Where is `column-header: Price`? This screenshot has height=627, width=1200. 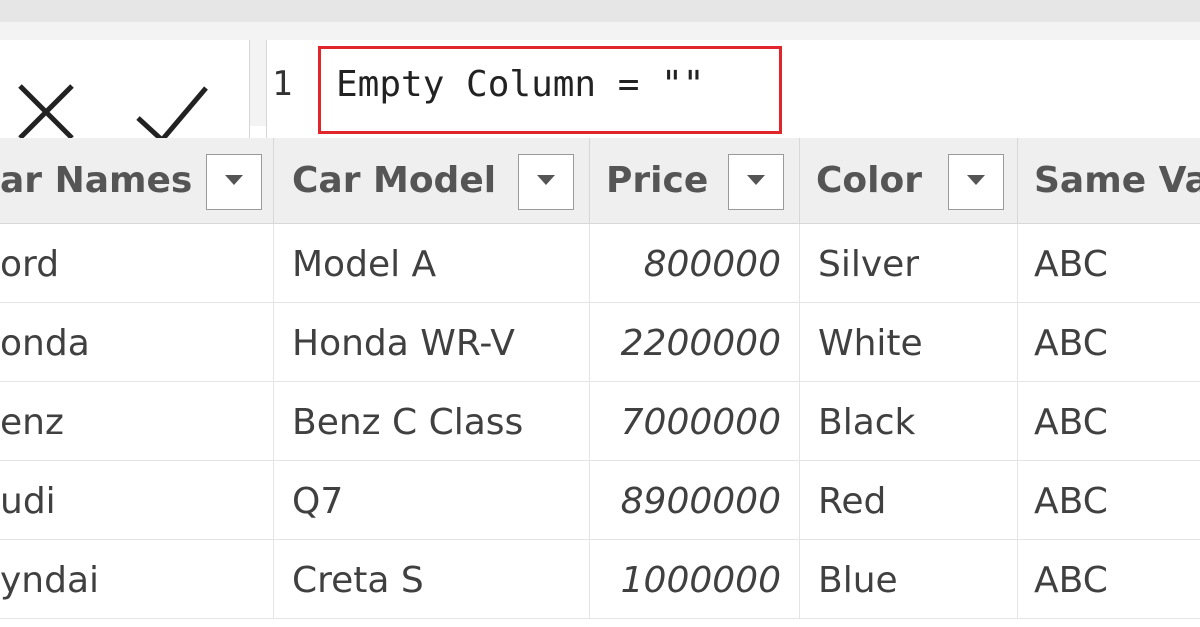
column-header: Price is located at coordinates (695, 181).